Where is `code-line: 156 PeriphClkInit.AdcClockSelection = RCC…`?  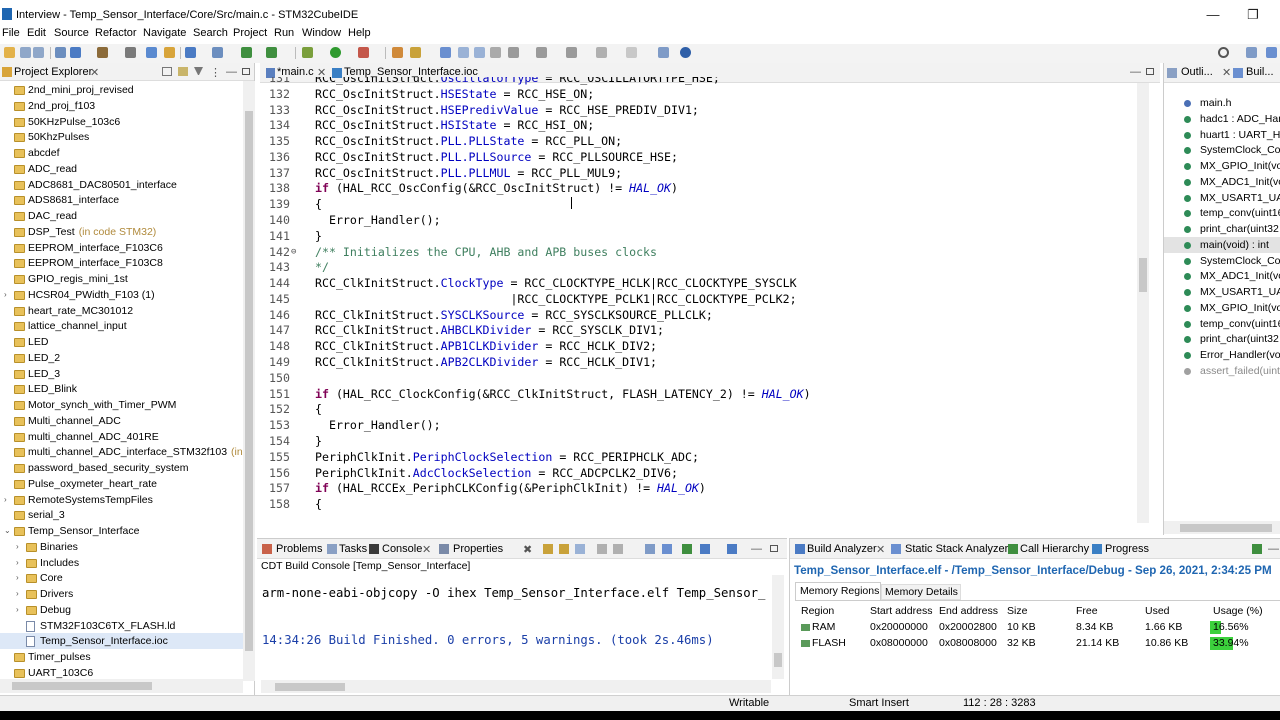 code-line: 156 PeriphClkInit.AdcClockSelection = RCC… is located at coordinates (702, 473).